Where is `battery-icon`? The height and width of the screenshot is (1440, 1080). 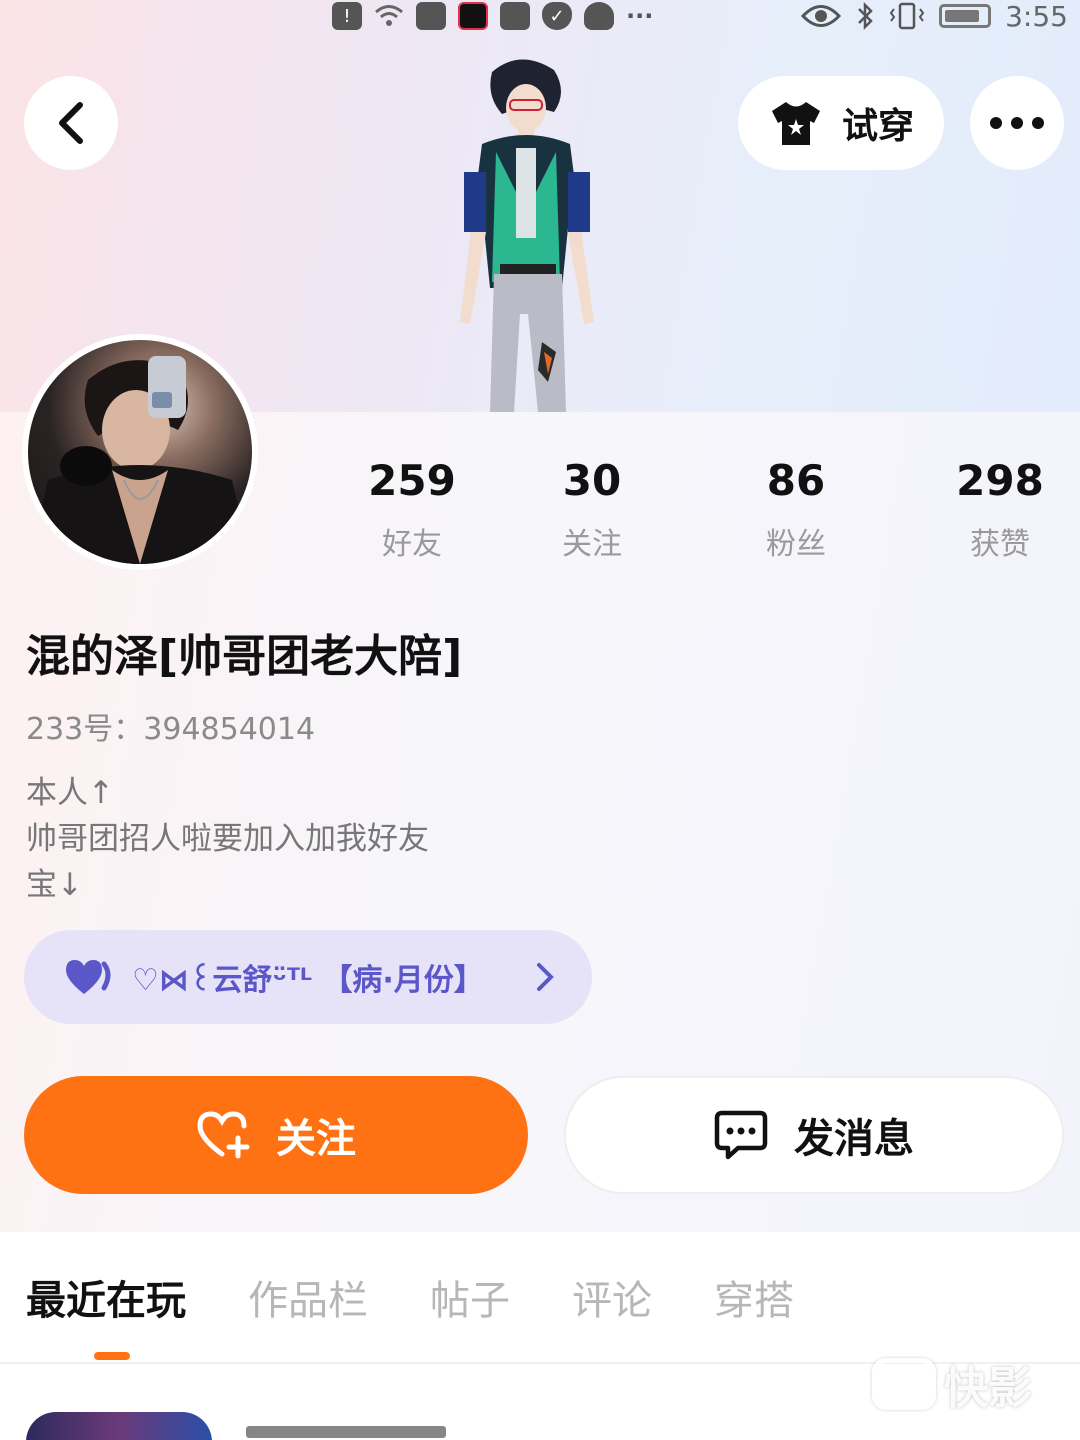 battery-icon is located at coordinates (965, 16).